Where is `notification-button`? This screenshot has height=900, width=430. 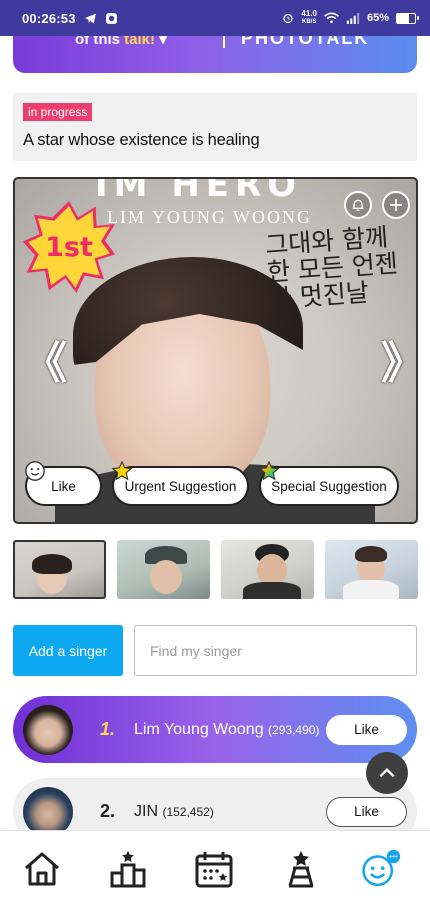 notification-button is located at coordinates (358, 205).